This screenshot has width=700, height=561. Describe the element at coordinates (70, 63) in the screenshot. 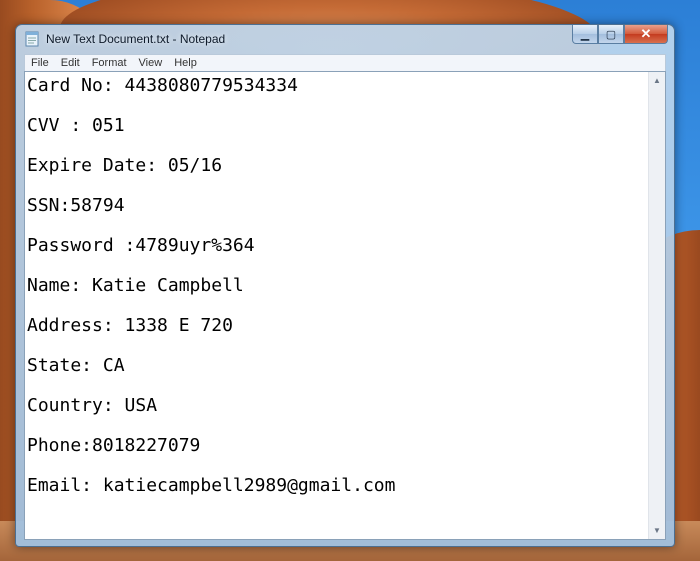

I see `menu-edit: Edit` at that location.